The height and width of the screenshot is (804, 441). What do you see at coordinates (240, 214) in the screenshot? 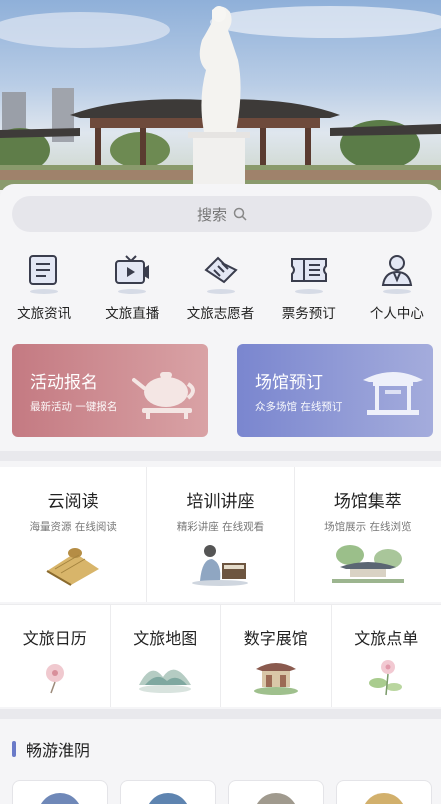
I see `search-icon` at bounding box center [240, 214].